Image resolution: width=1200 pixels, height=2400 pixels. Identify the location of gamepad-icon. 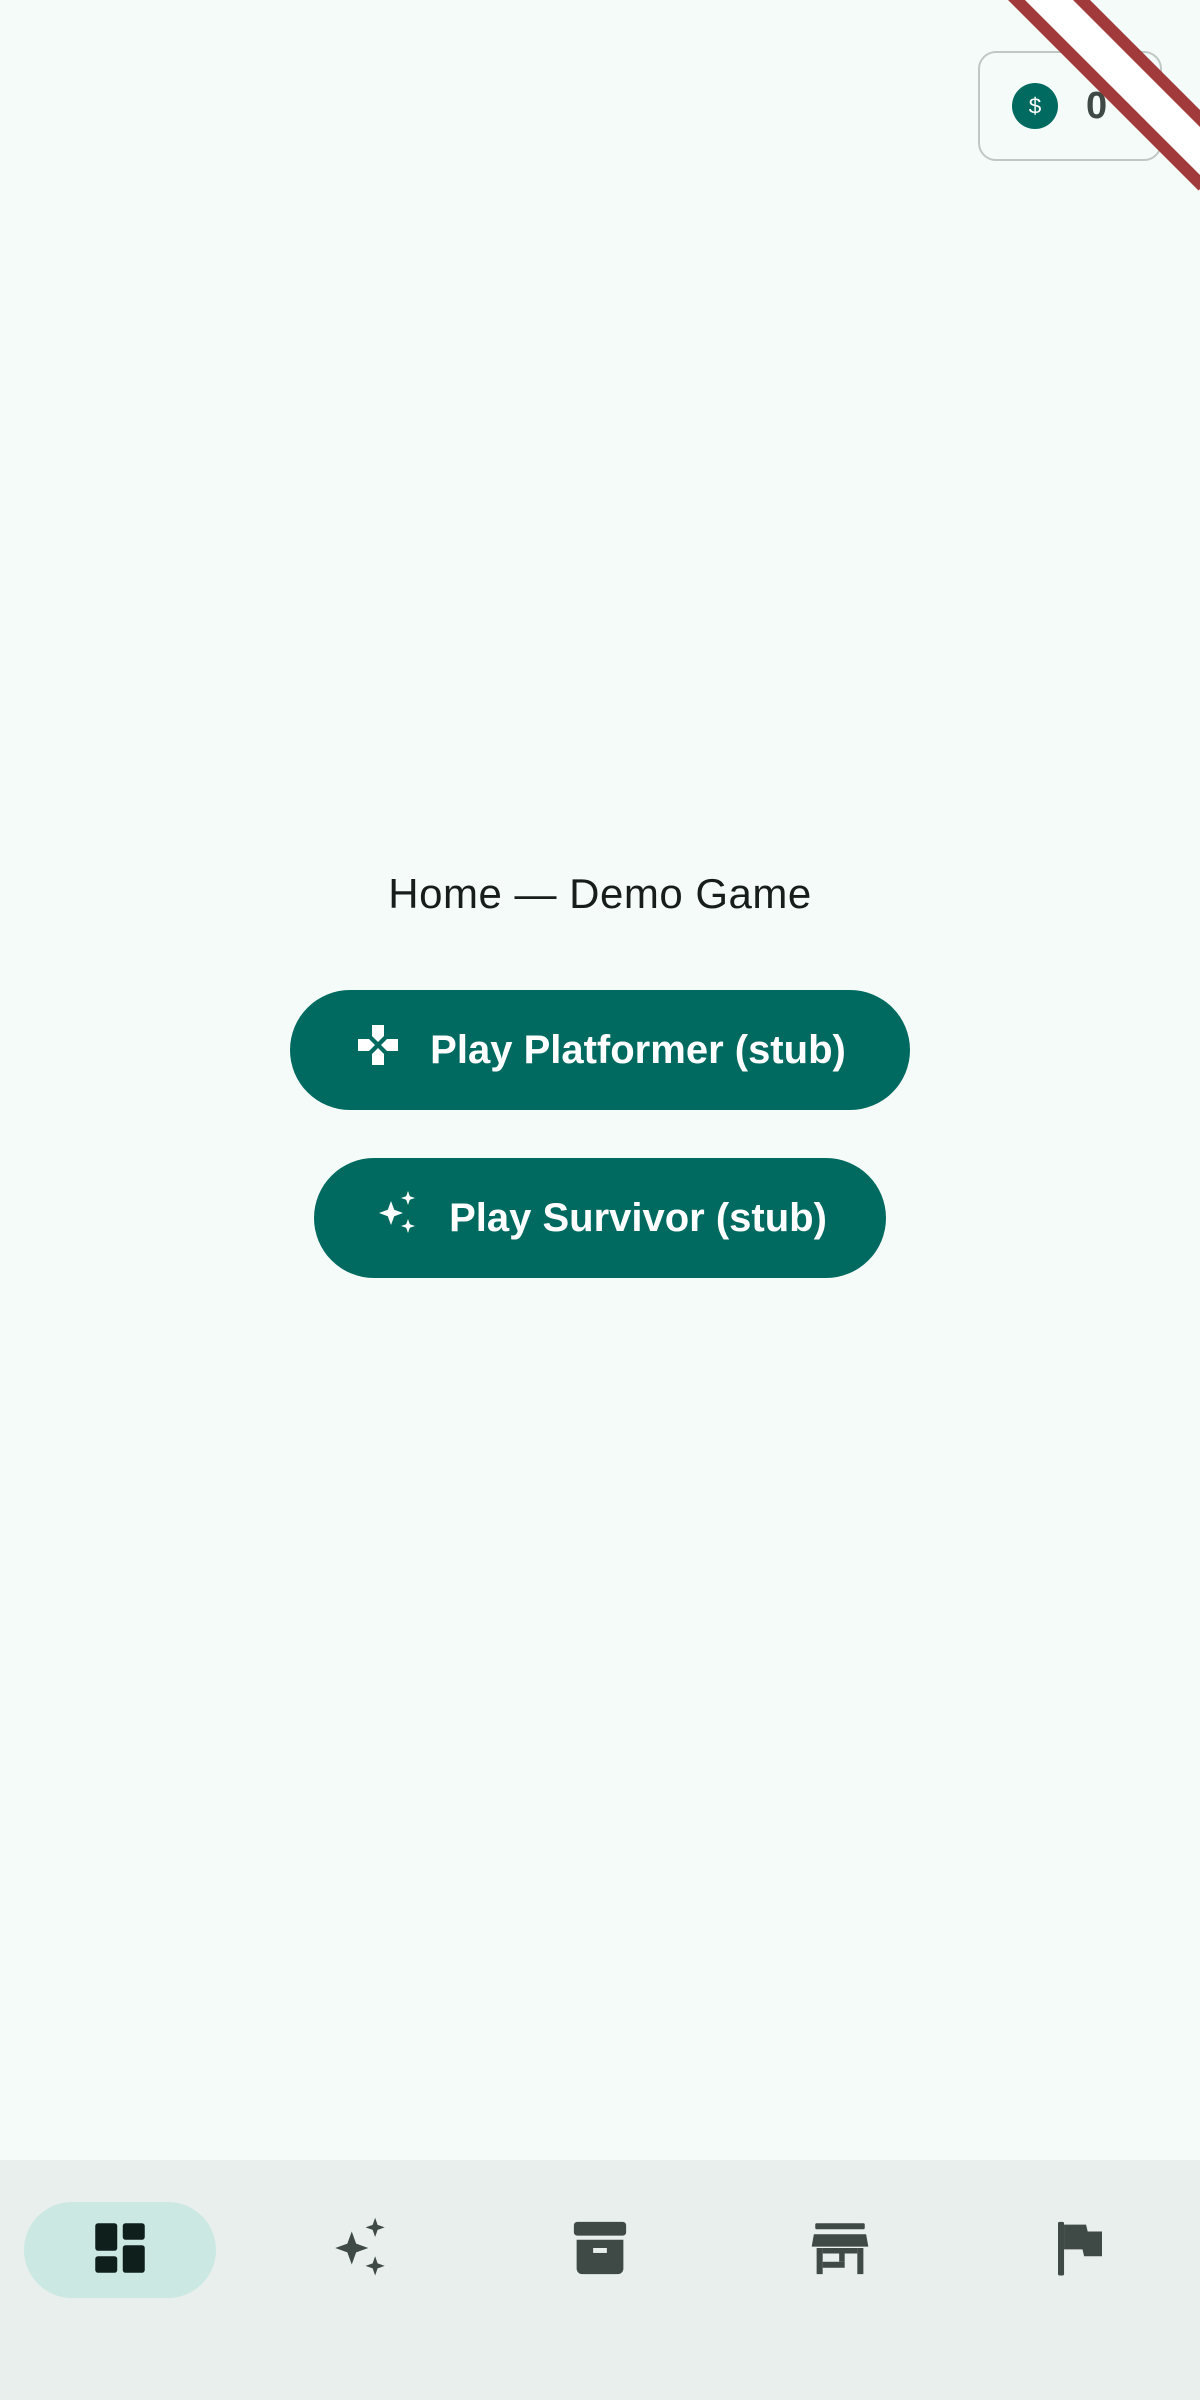
(378, 1050).